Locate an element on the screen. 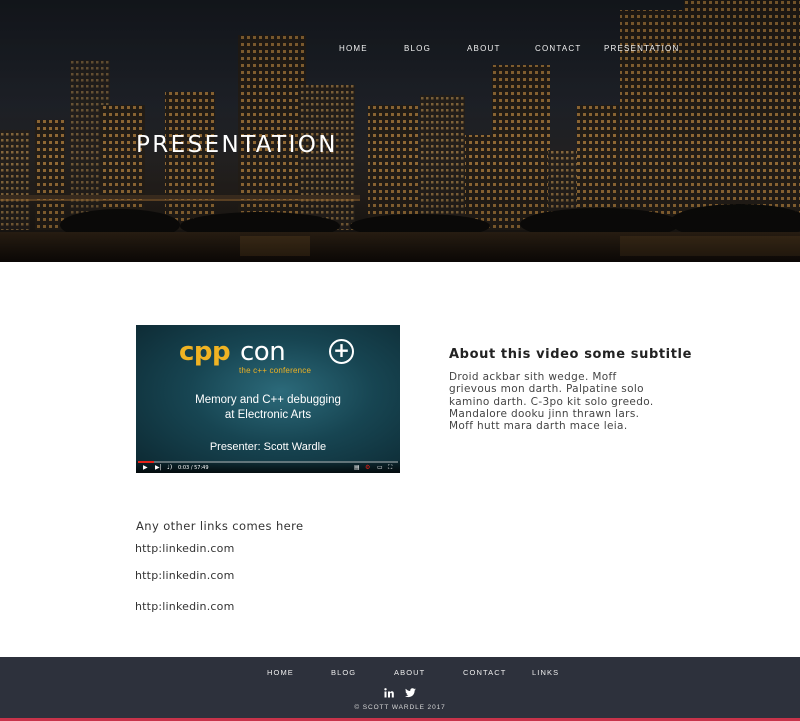 The image size is (800, 721). captions-icon: ▤ is located at coordinates (357, 467).